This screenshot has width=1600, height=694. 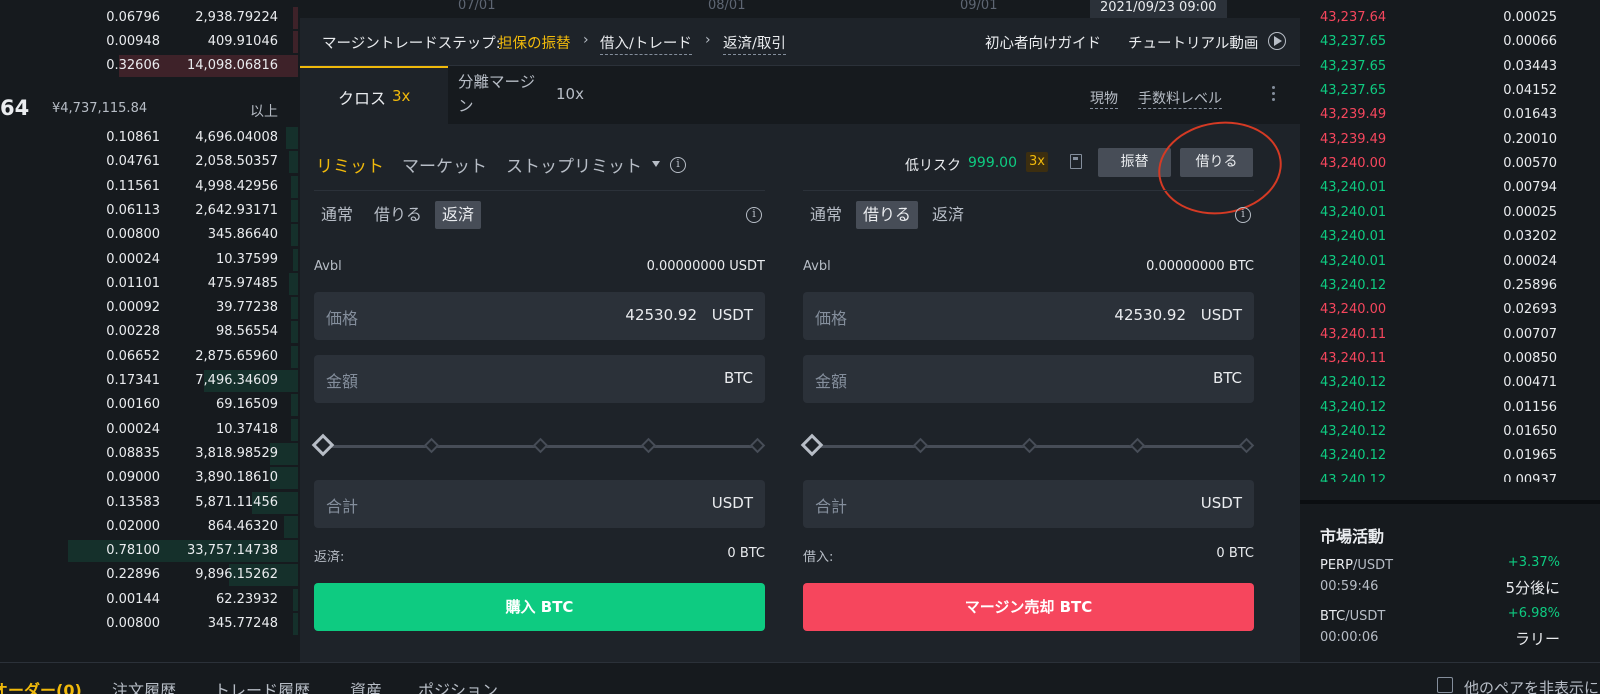 I want to click on order-book-row: 0.06113 2,642.93171, so click(x=149, y=211).